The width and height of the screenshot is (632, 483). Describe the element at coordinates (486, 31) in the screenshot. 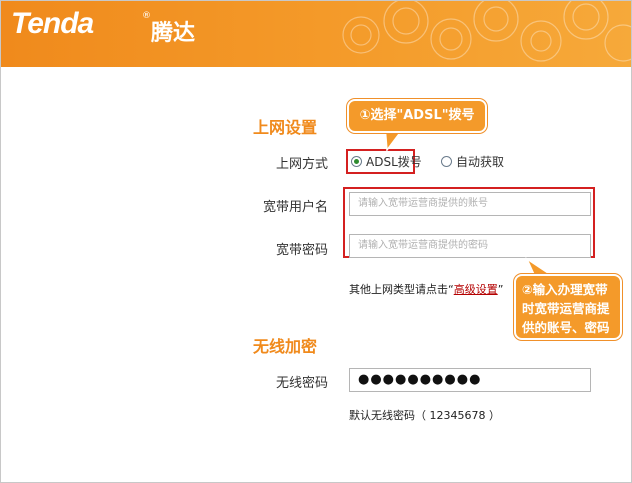

I see `header-decoration` at that location.